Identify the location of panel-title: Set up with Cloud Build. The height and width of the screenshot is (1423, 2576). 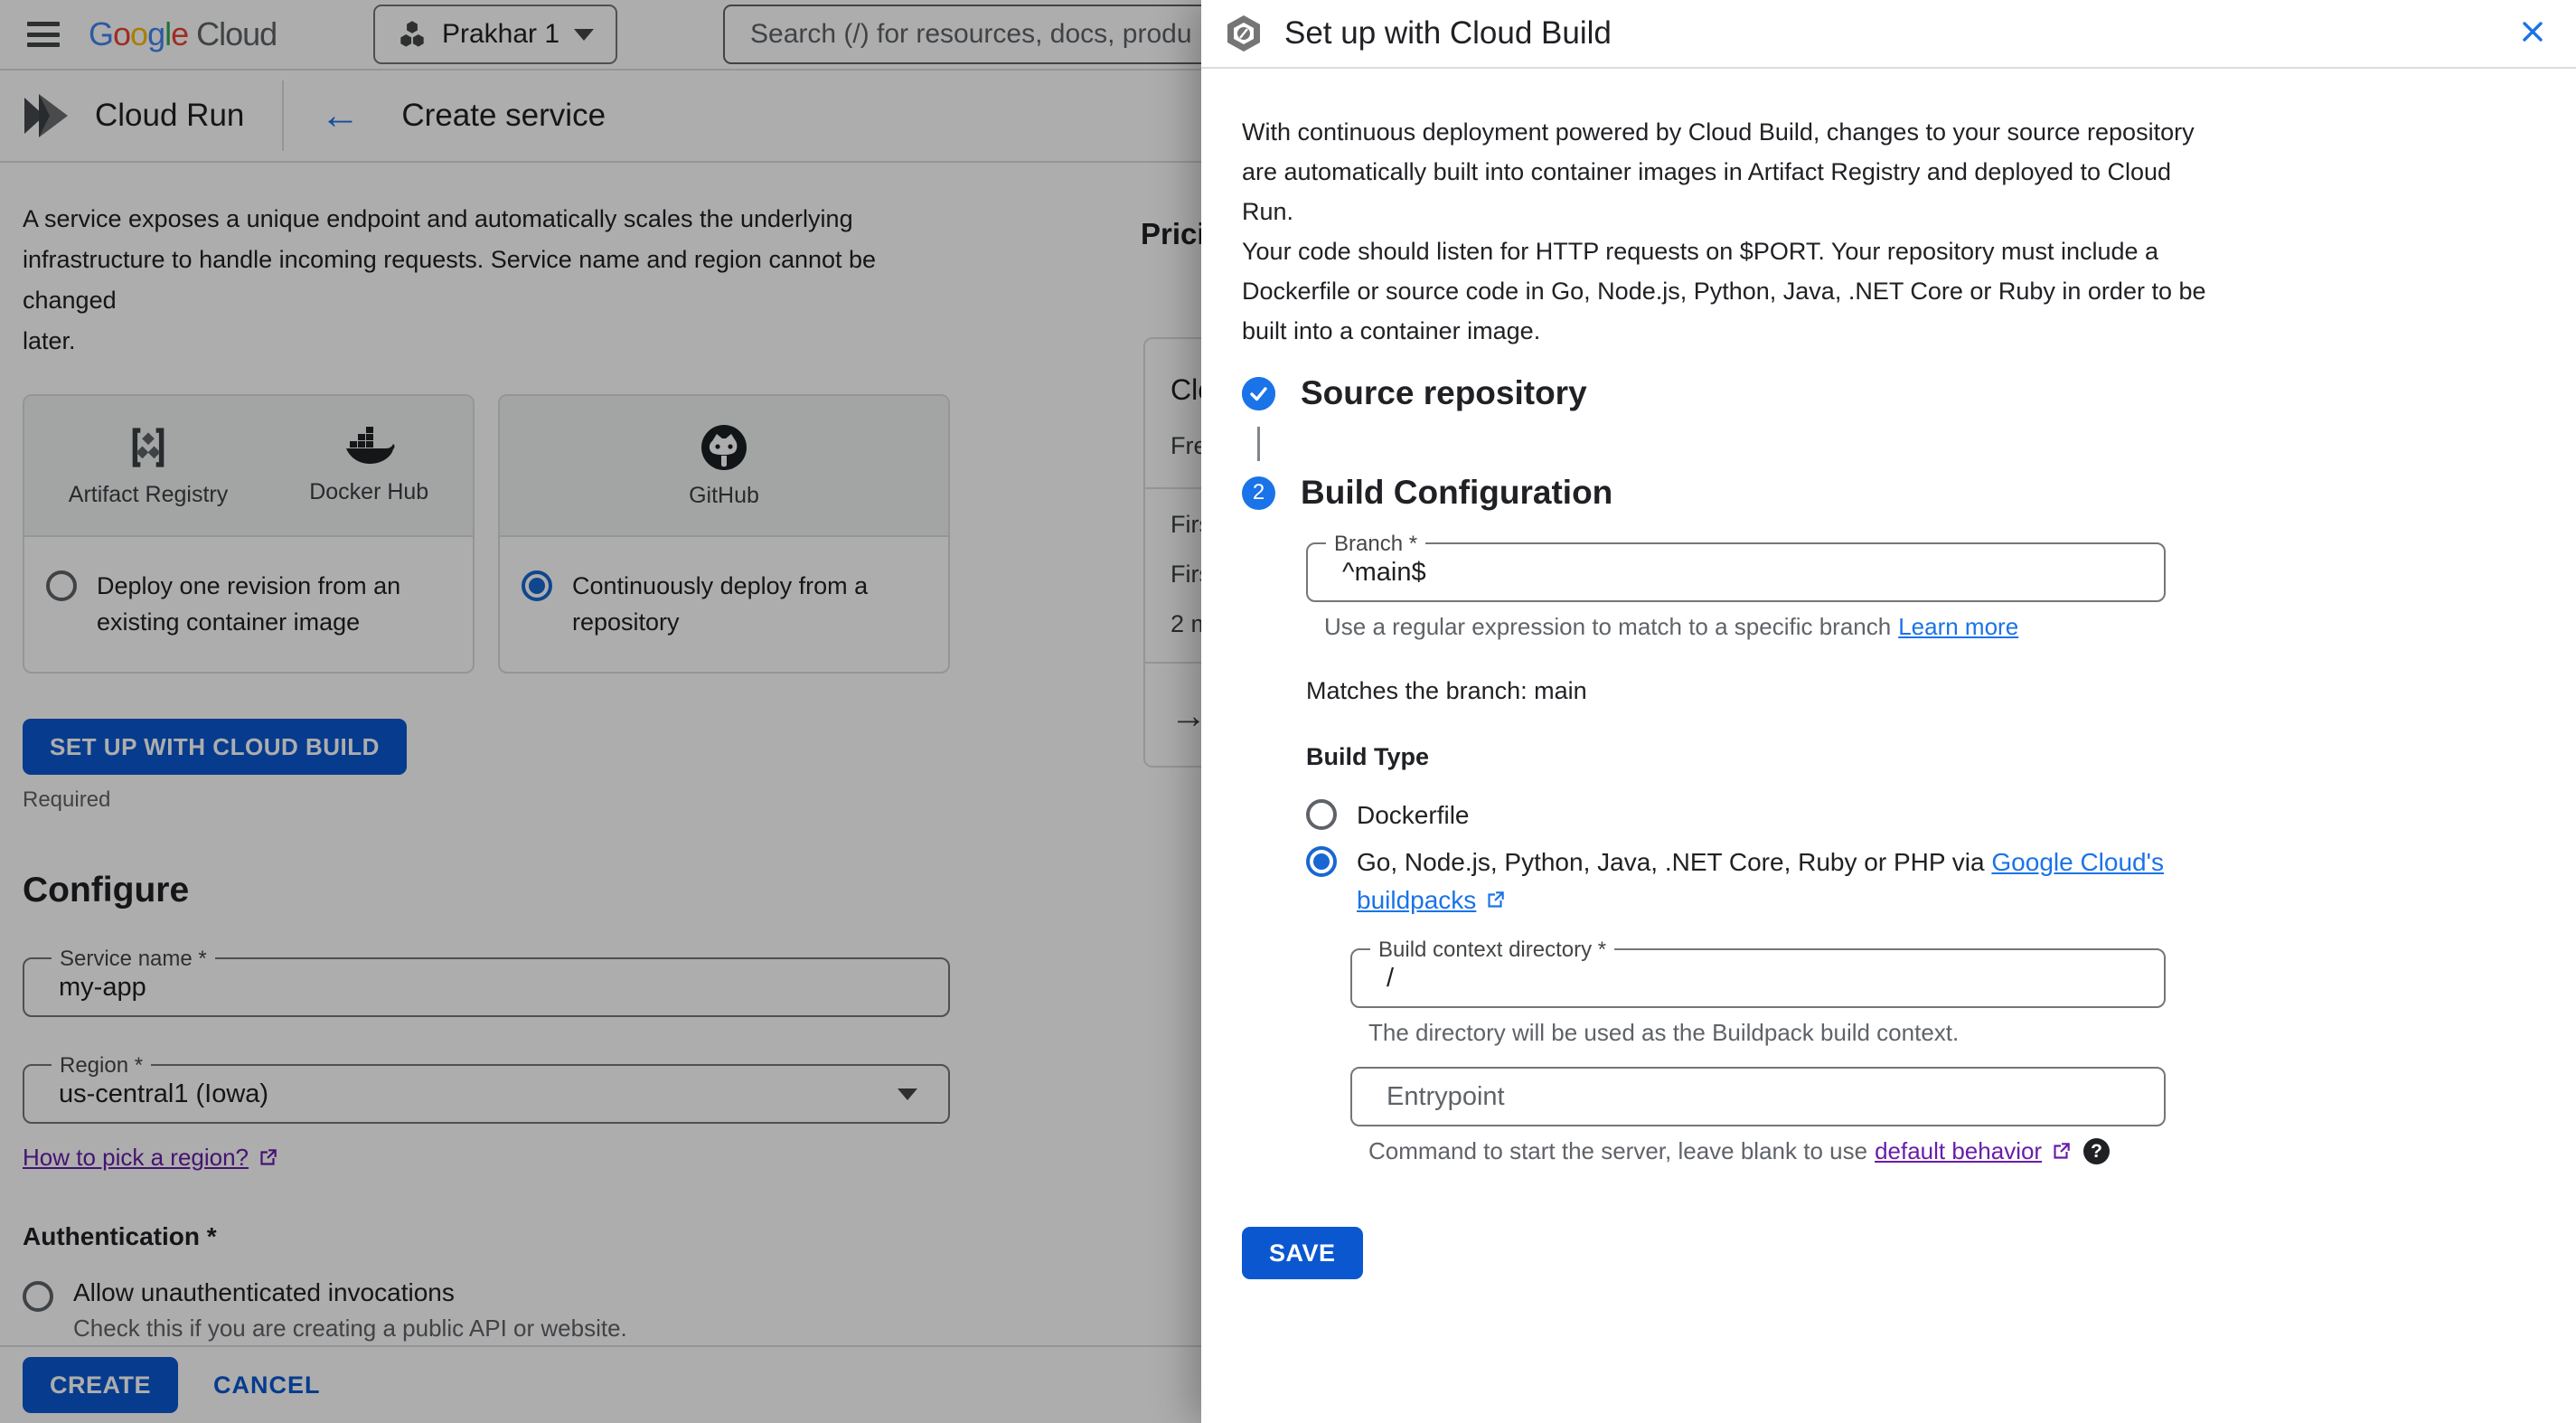
(1448, 33).